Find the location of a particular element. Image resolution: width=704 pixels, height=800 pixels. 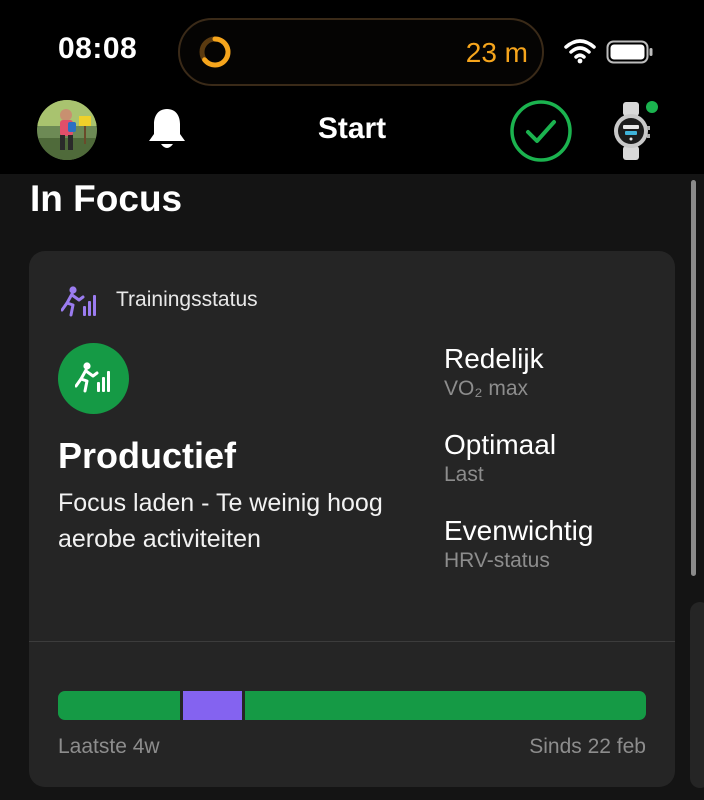

card-divider is located at coordinates (352, 641).